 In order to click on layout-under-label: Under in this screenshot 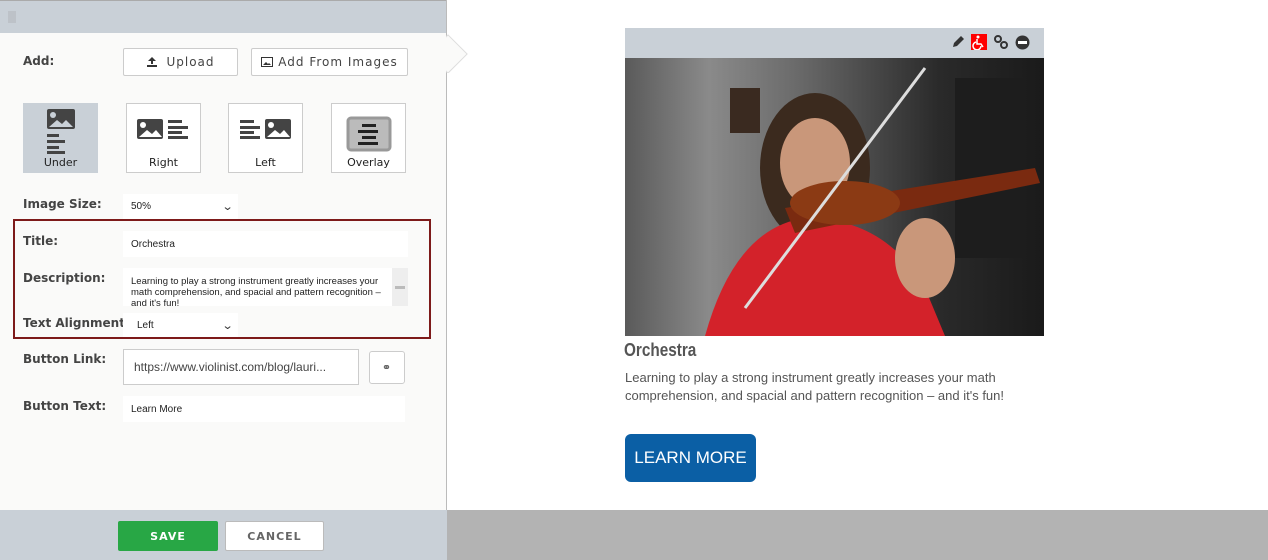, I will do `click(60, 162)`.